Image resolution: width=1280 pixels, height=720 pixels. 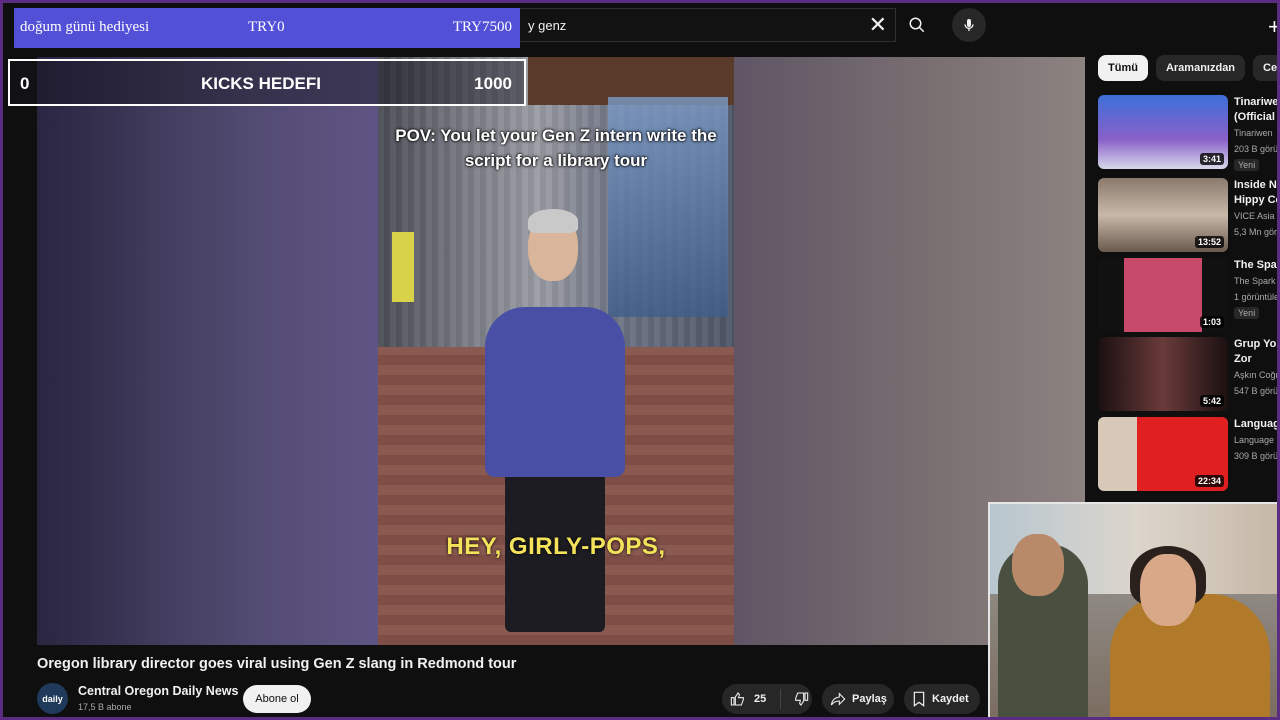 What do you see at coordinates (950, 699) in the screenshot?
I see `save-label: Kaydet` at bounding box center [950, 699].